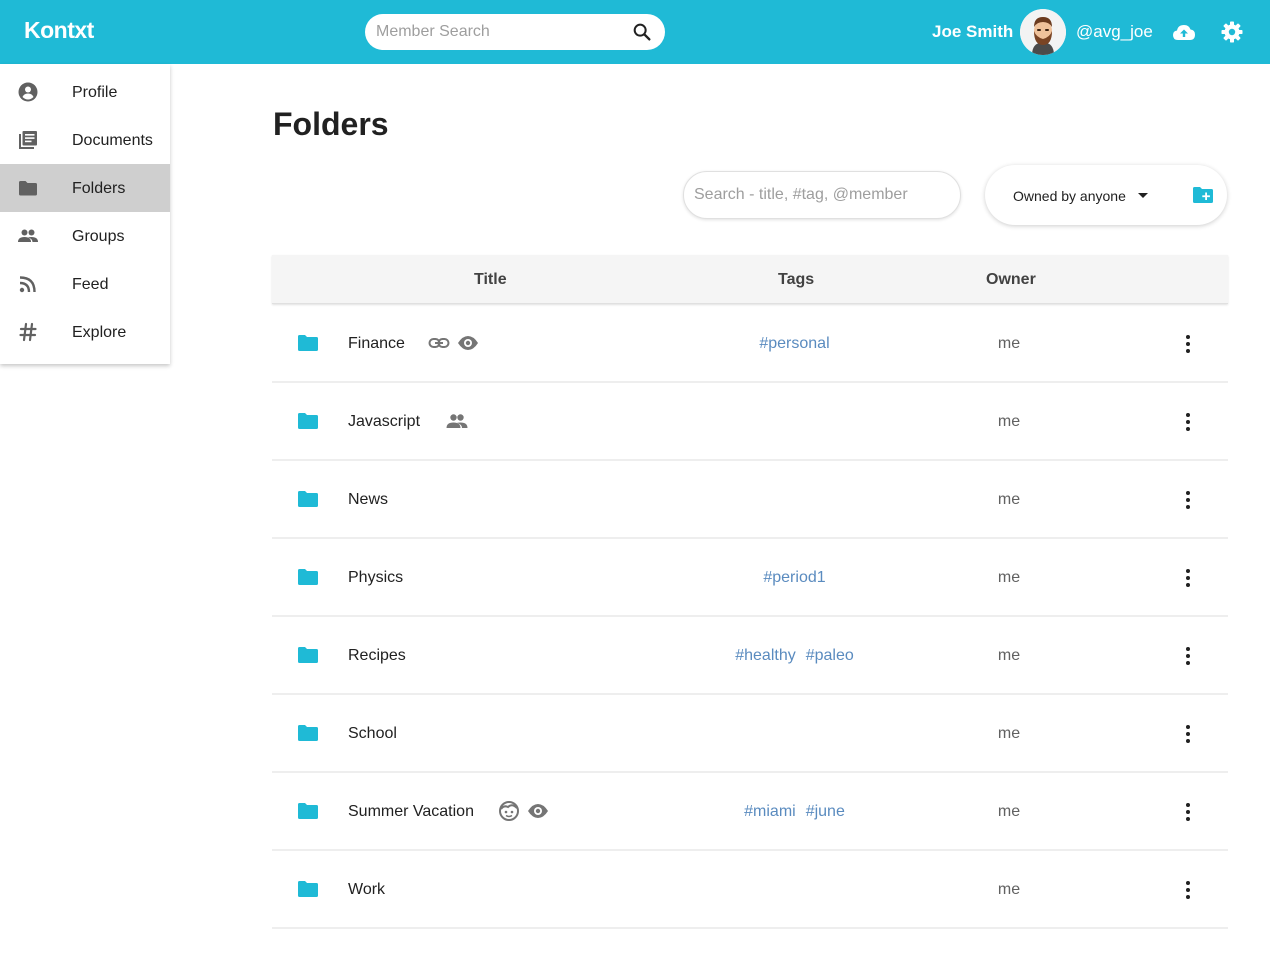  What do you see at coordinates (770, 811) in the screenshot?
I see `tag-link: #miami` at bounding box center [770, 811].